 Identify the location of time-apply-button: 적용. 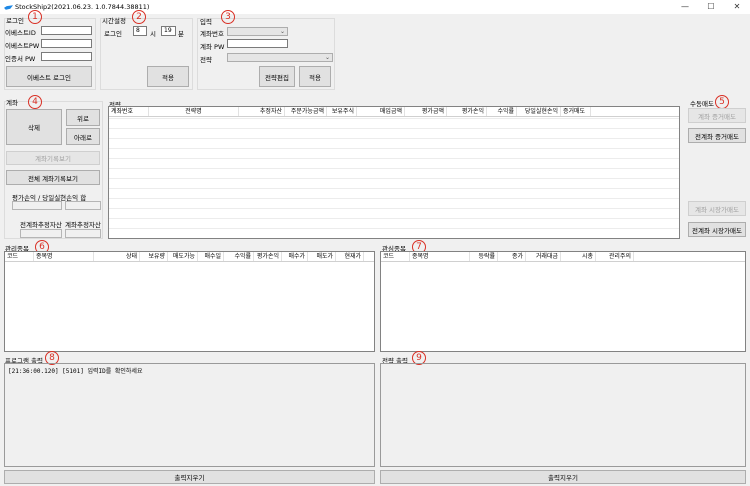
(168, 76).